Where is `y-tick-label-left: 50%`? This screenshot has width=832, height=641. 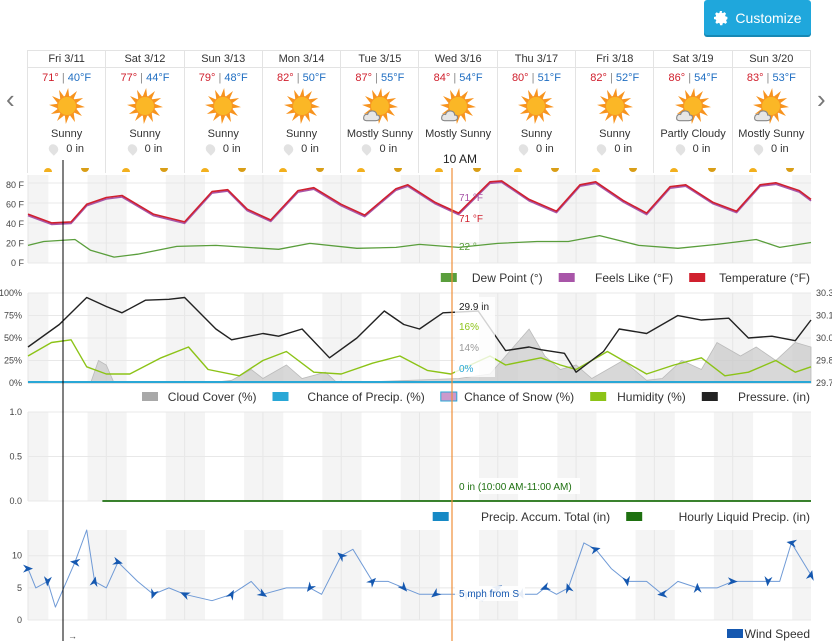
y-tick-label-left: 50% is located at coordinates (13, 338).